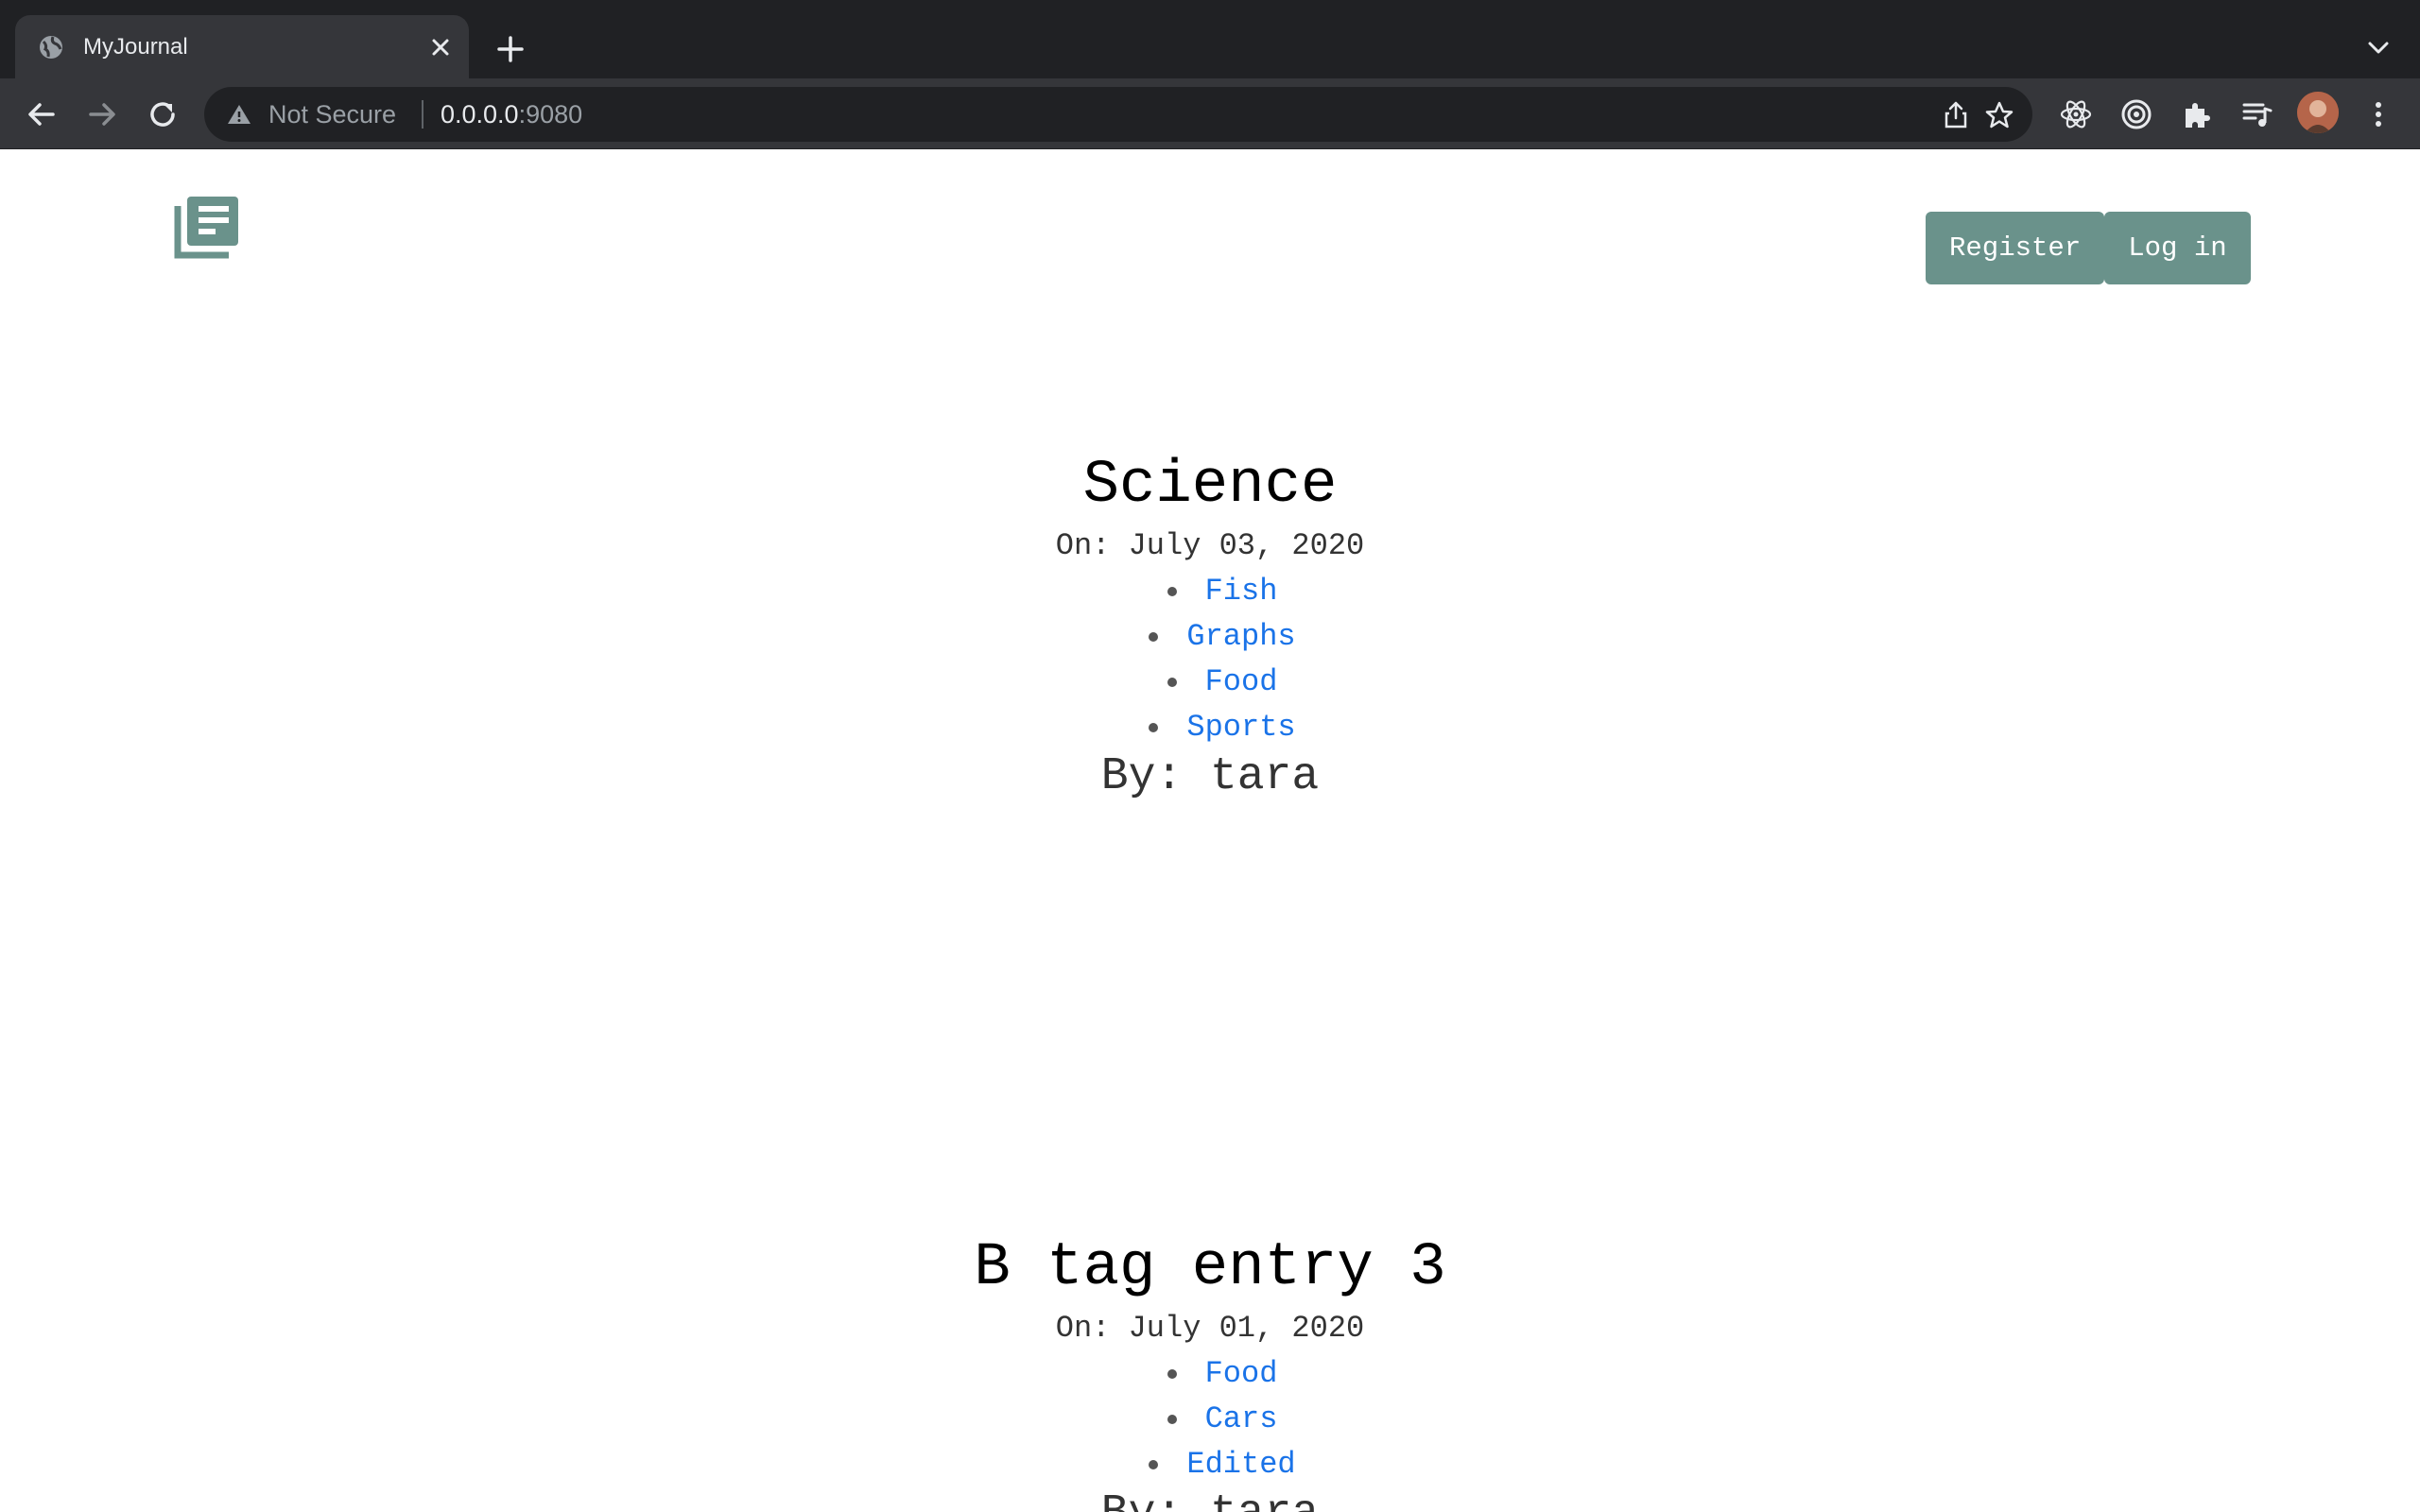 Image resolution: width=2420 pixels, height=1512 pixels. What do you see at coordinates (1210, 1328) in the screenshot?
I see `entry-date: On: July 01, 2020` at bounding box center [1210, 1328].